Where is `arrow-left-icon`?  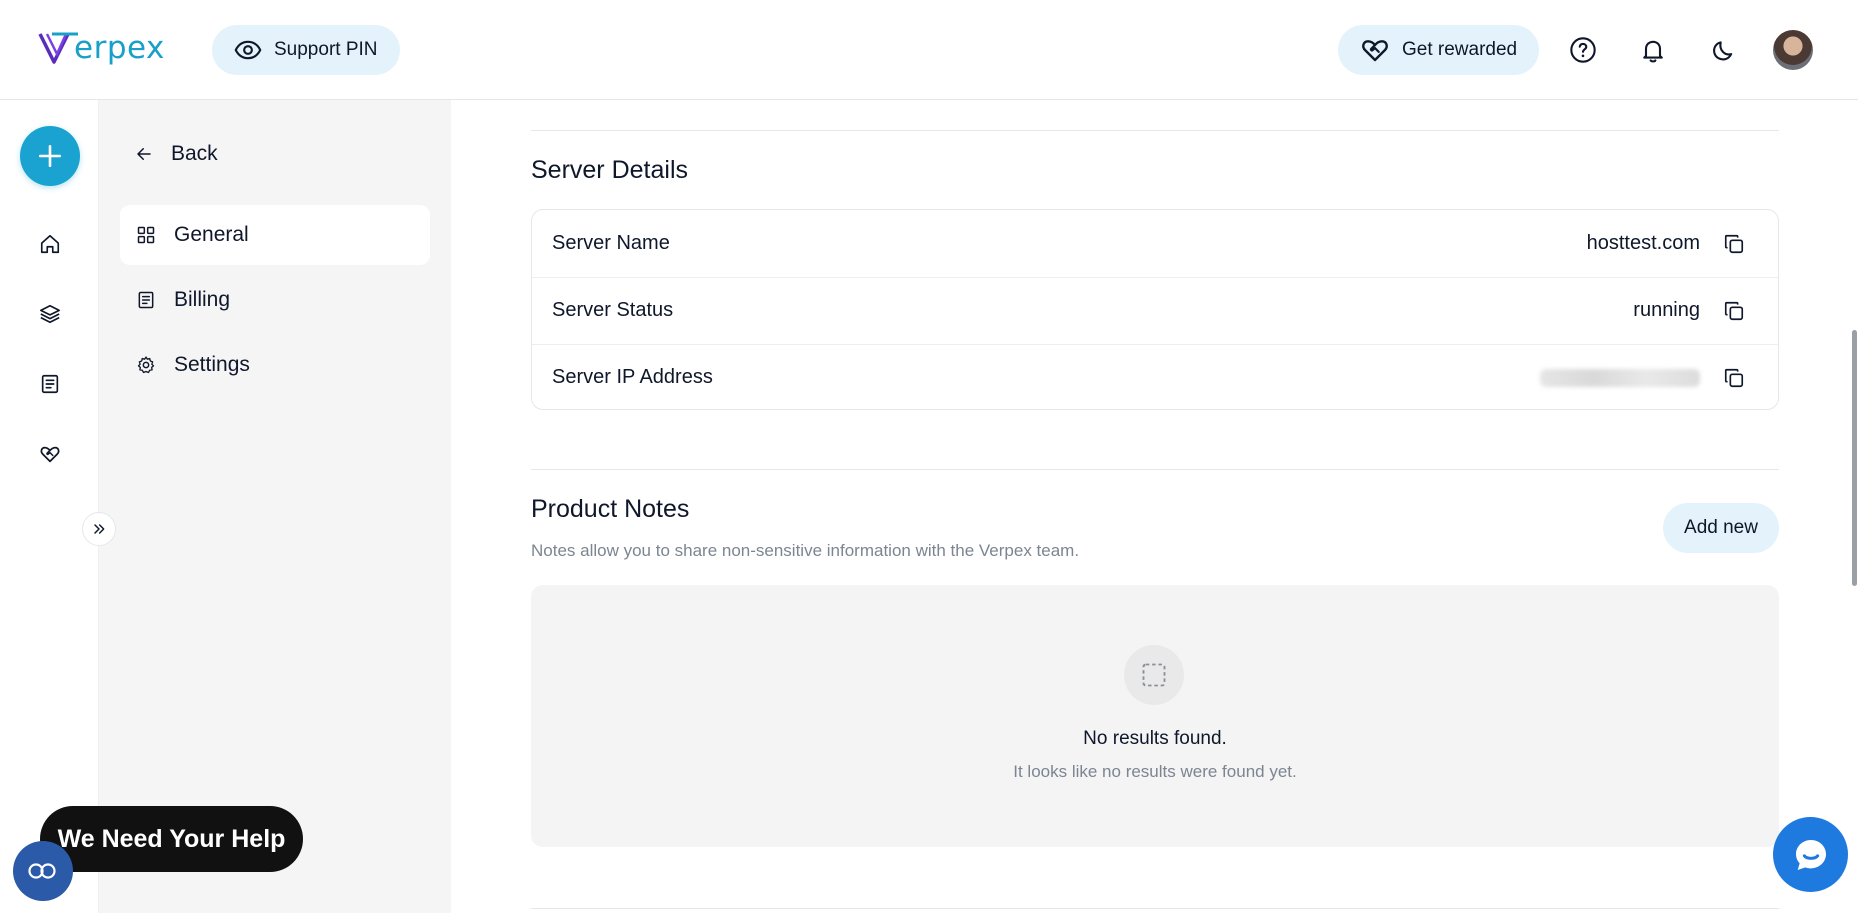 arrow-left-icon is located at coordinates (144, 154).